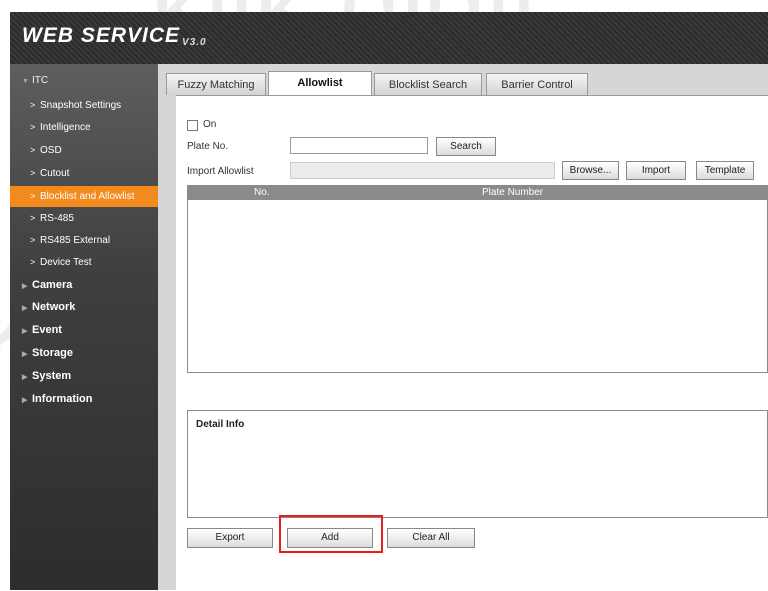  What do you see at coordinates (220, 424) in the screenshot?
I see `detail-info-title: Detail Info` at bounding box center [220, 424].